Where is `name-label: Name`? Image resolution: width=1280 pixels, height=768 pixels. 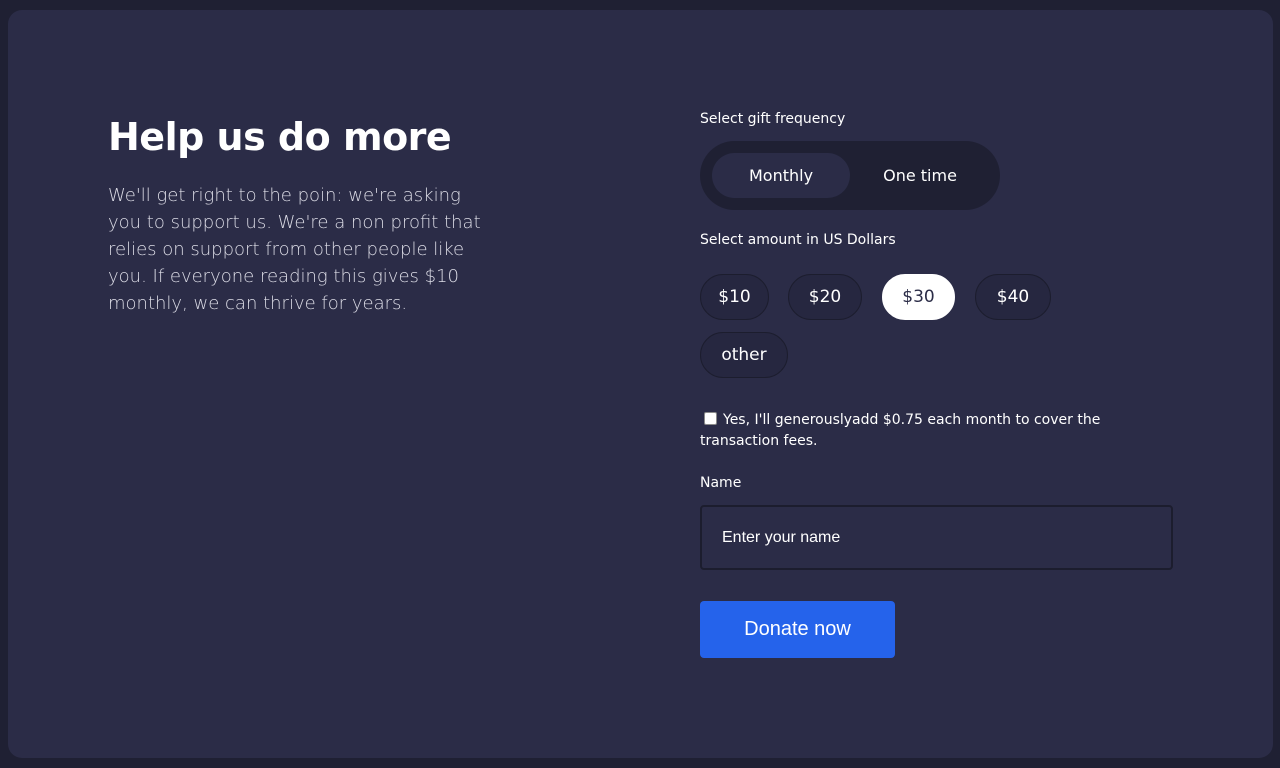
name-label: Name is located at coordinates (721, 483).